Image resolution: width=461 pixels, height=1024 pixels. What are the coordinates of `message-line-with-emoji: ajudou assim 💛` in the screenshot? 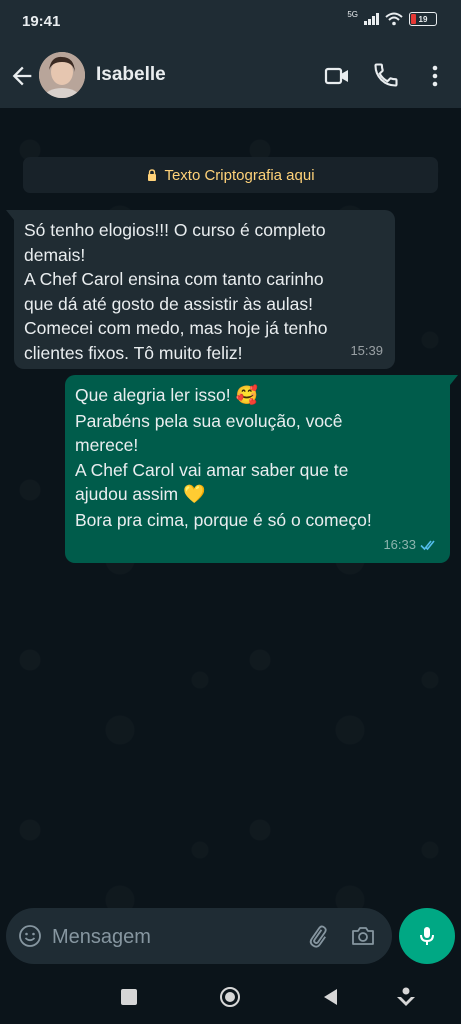 It's located at (256, 495).